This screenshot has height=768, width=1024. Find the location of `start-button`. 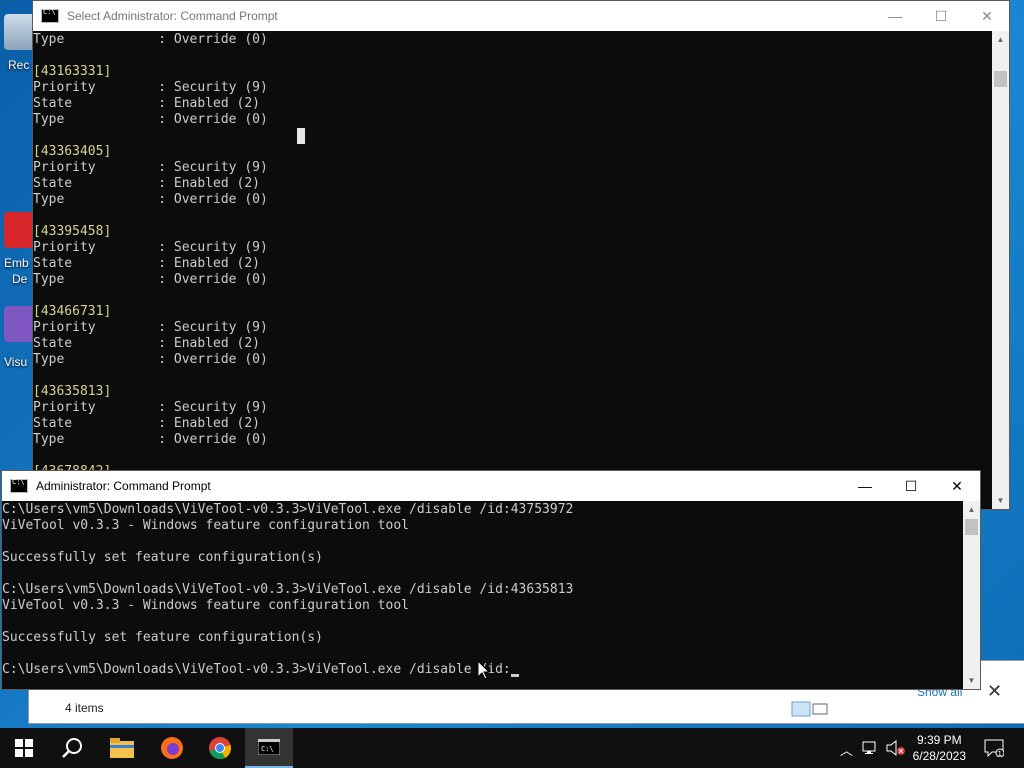

start-button is located at coordinates (24, 748).